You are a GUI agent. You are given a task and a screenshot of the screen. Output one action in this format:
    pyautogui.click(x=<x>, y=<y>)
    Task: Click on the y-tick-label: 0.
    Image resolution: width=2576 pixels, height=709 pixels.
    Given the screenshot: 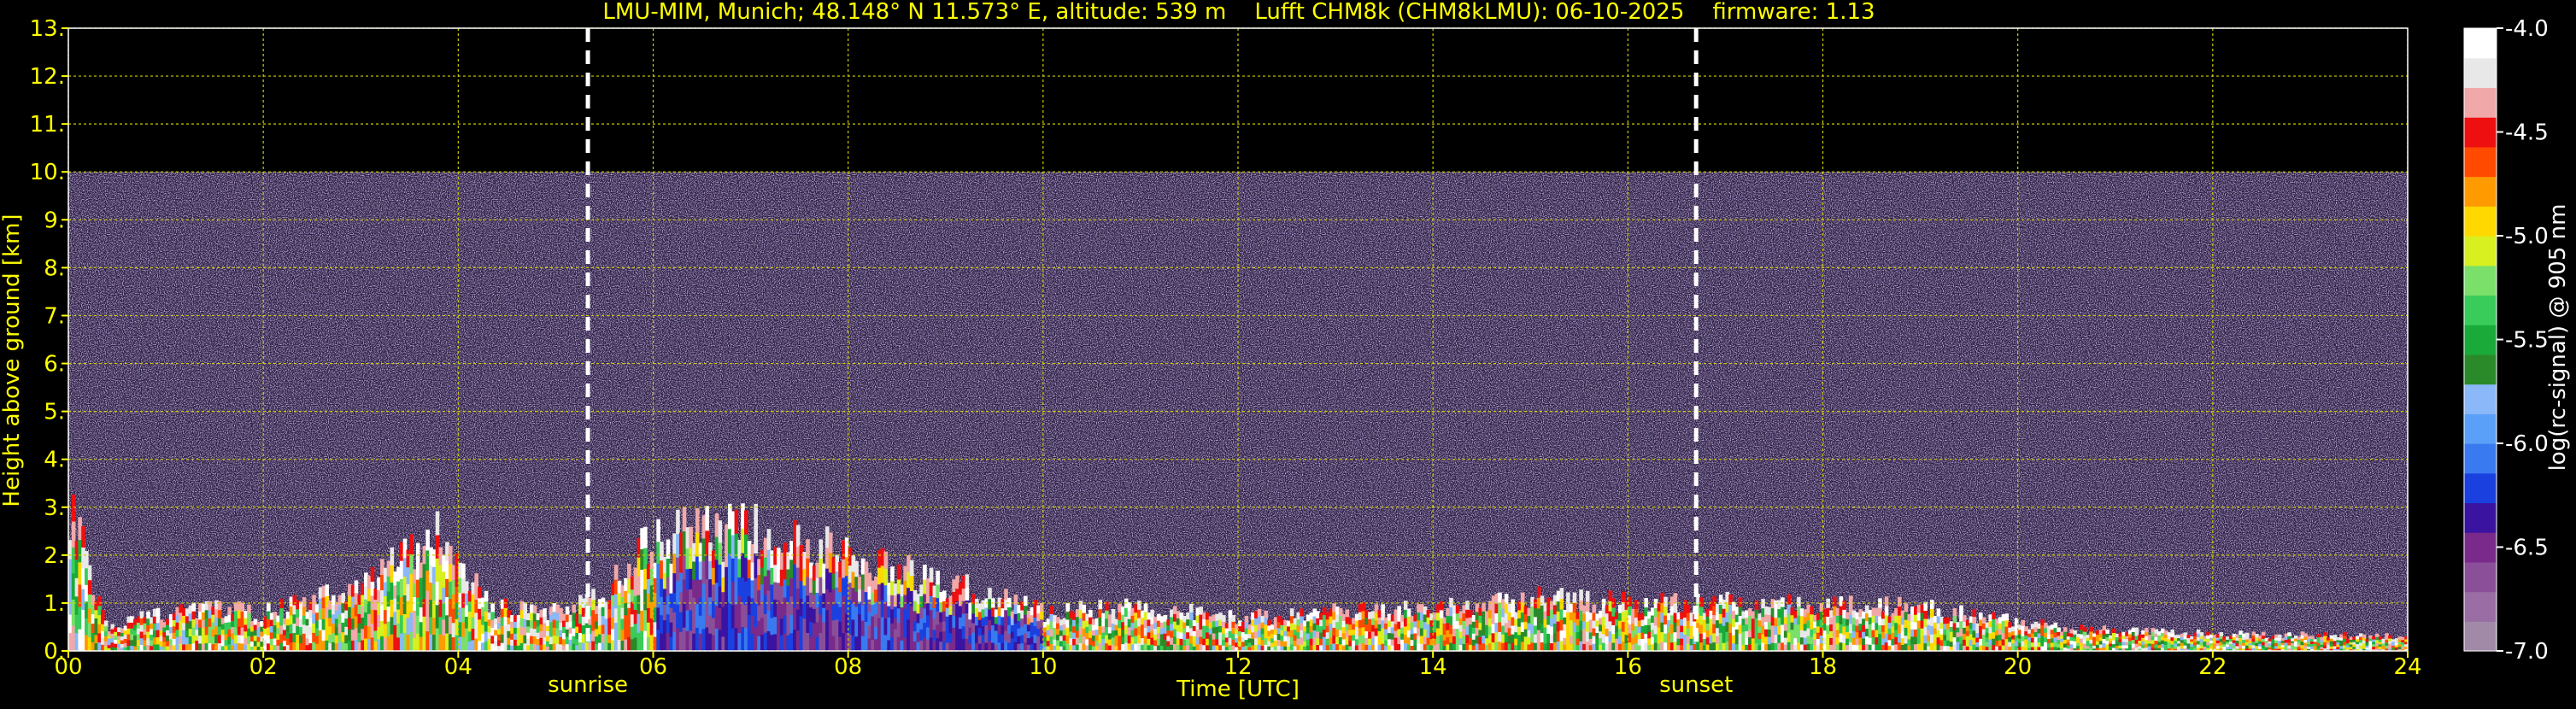 What is the action you would take?
    pyautogui.click(x=54, y=652)
    